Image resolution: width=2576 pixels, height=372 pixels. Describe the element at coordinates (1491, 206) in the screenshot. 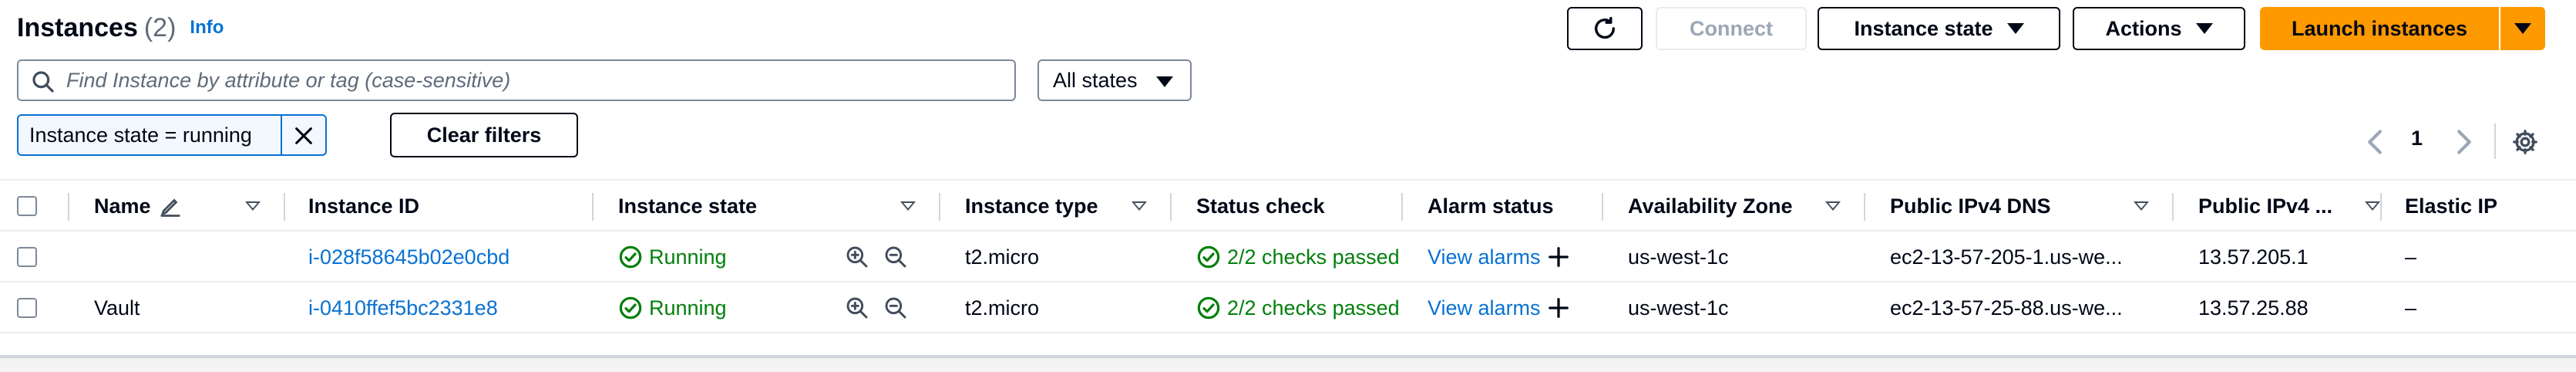

I see `column-header-alarm-status: Alarm status` at that location.